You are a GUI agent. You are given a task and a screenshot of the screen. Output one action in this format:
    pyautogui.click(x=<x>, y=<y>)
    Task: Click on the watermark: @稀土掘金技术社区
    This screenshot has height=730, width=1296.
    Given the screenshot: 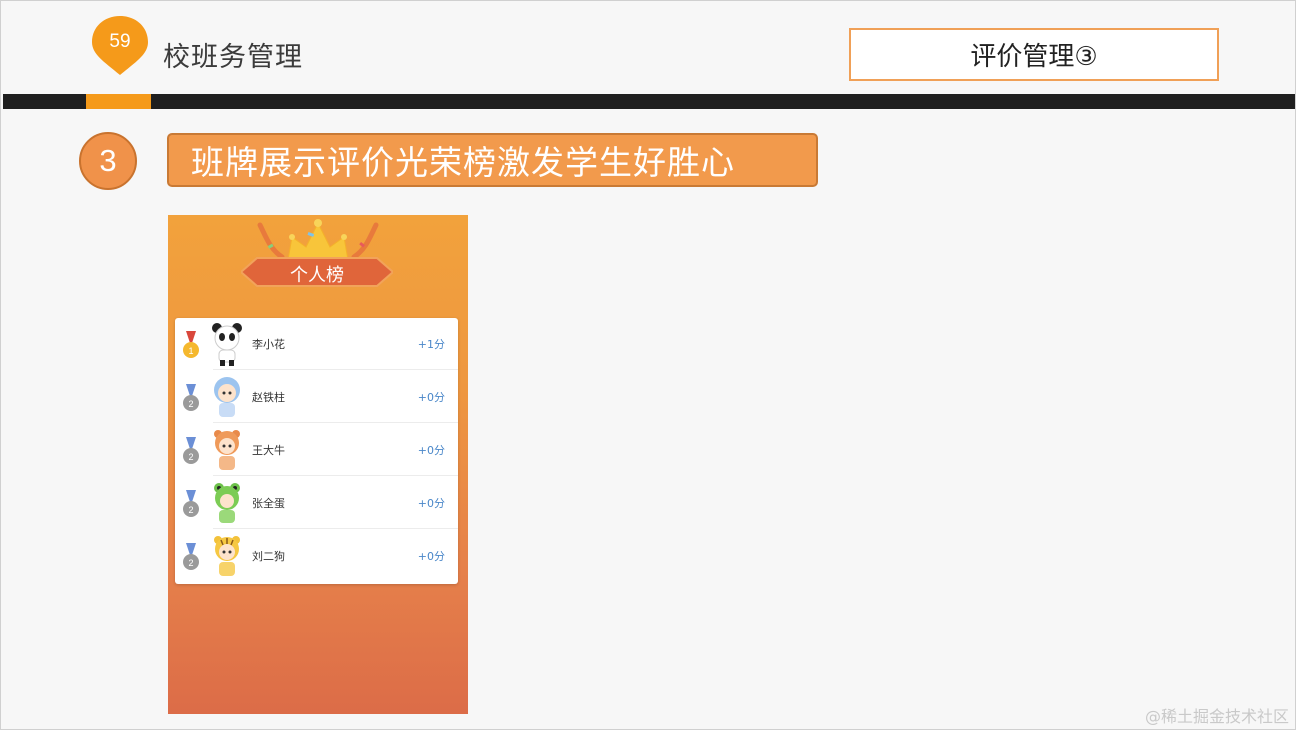 What is the action you would take?
    pyautogui.click(x=1216, y=716)
    